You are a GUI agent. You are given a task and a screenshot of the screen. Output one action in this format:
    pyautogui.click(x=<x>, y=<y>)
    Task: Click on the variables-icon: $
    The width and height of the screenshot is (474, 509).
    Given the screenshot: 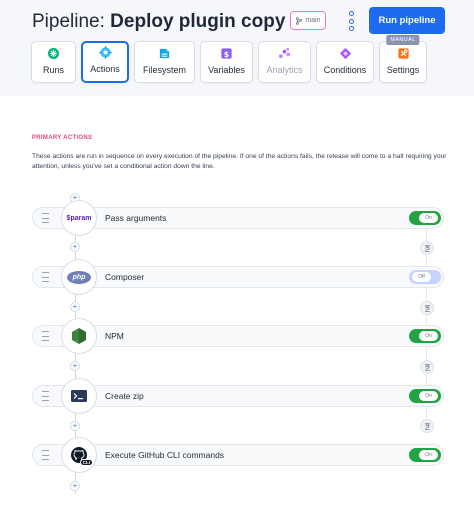 What is the action you would take?
    pyautogui.click(x=226, y=53)
    